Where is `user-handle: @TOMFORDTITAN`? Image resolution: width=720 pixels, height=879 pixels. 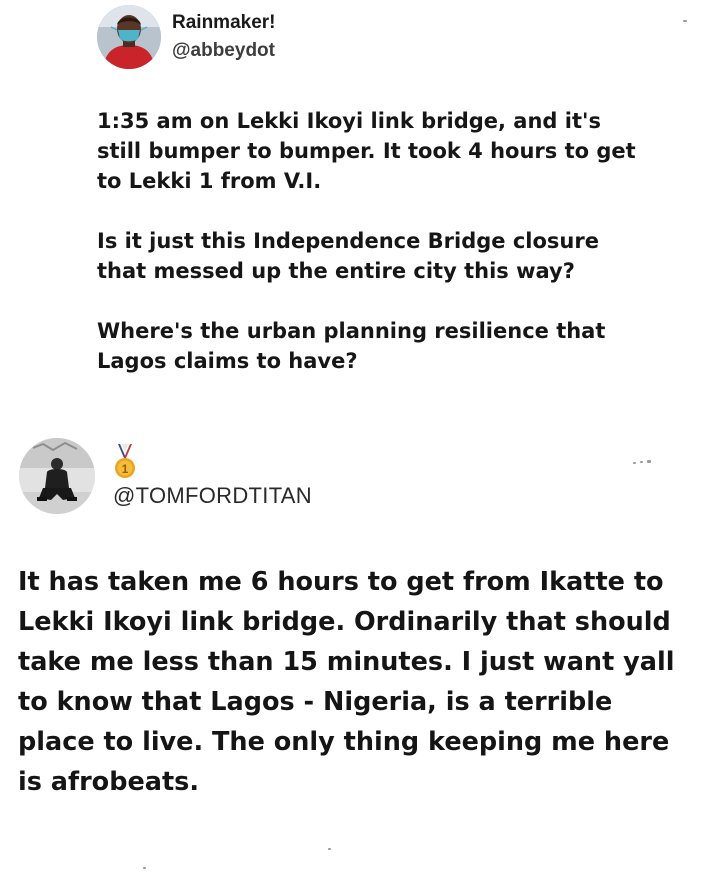 user-handle: @TOMFORDTITAN is located at coordinates (212, 496).